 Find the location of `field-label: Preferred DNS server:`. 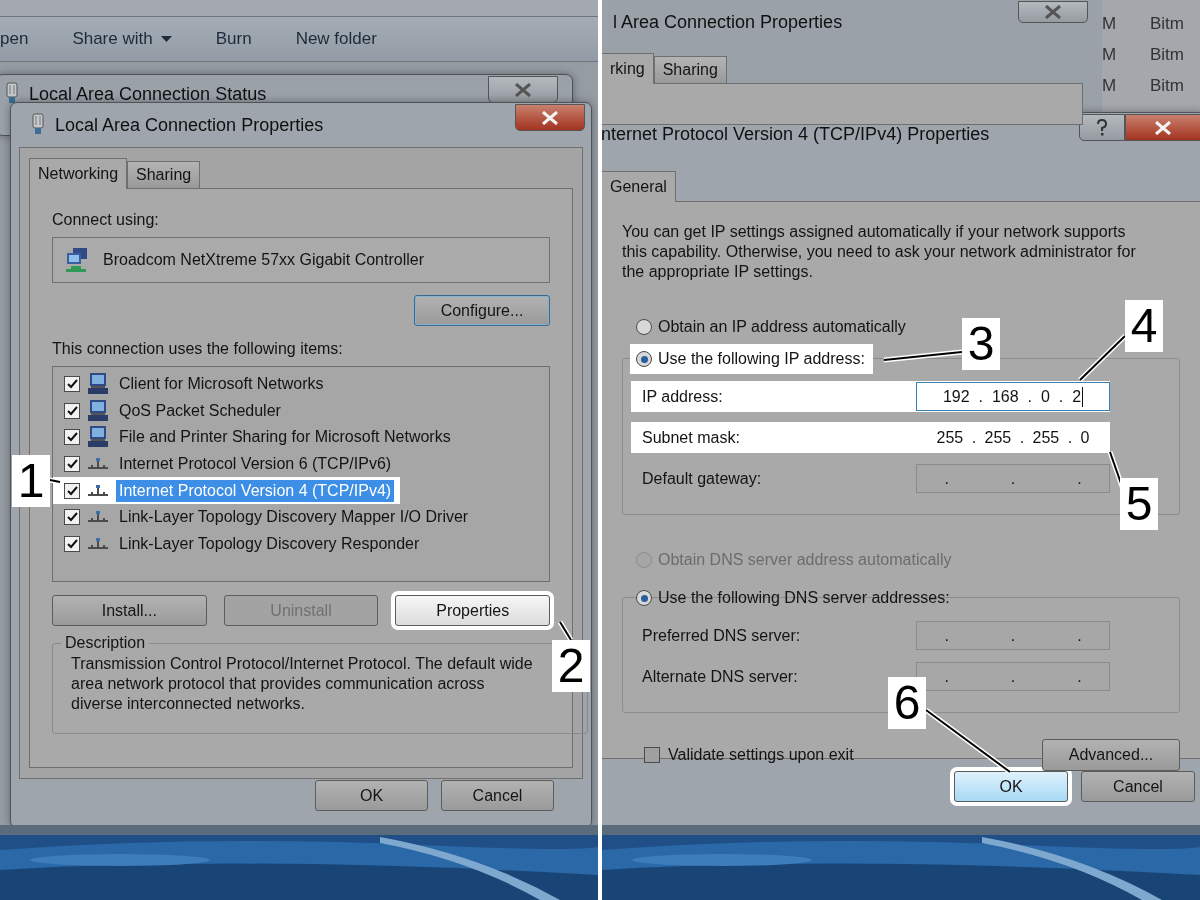

field-label: Preferred DNS server: is located at coordinates (721, 635).